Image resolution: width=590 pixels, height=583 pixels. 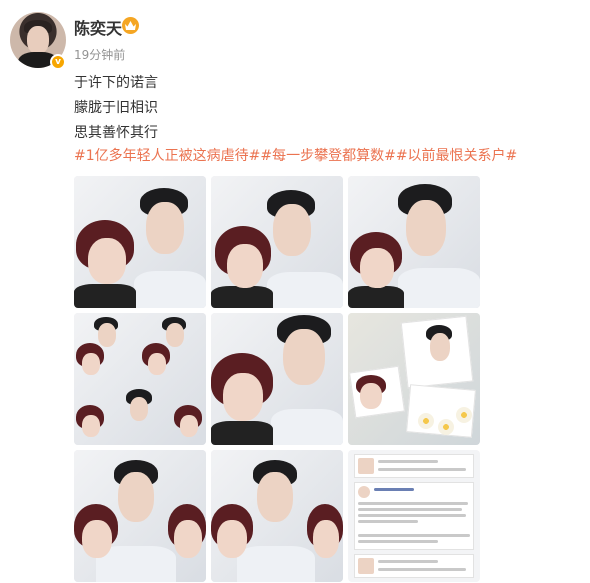 What do you see at coordinates (116, 83) in the screenshot?
I see `post-text-line: 于许下的诺言` at bounding box center [116, 83].